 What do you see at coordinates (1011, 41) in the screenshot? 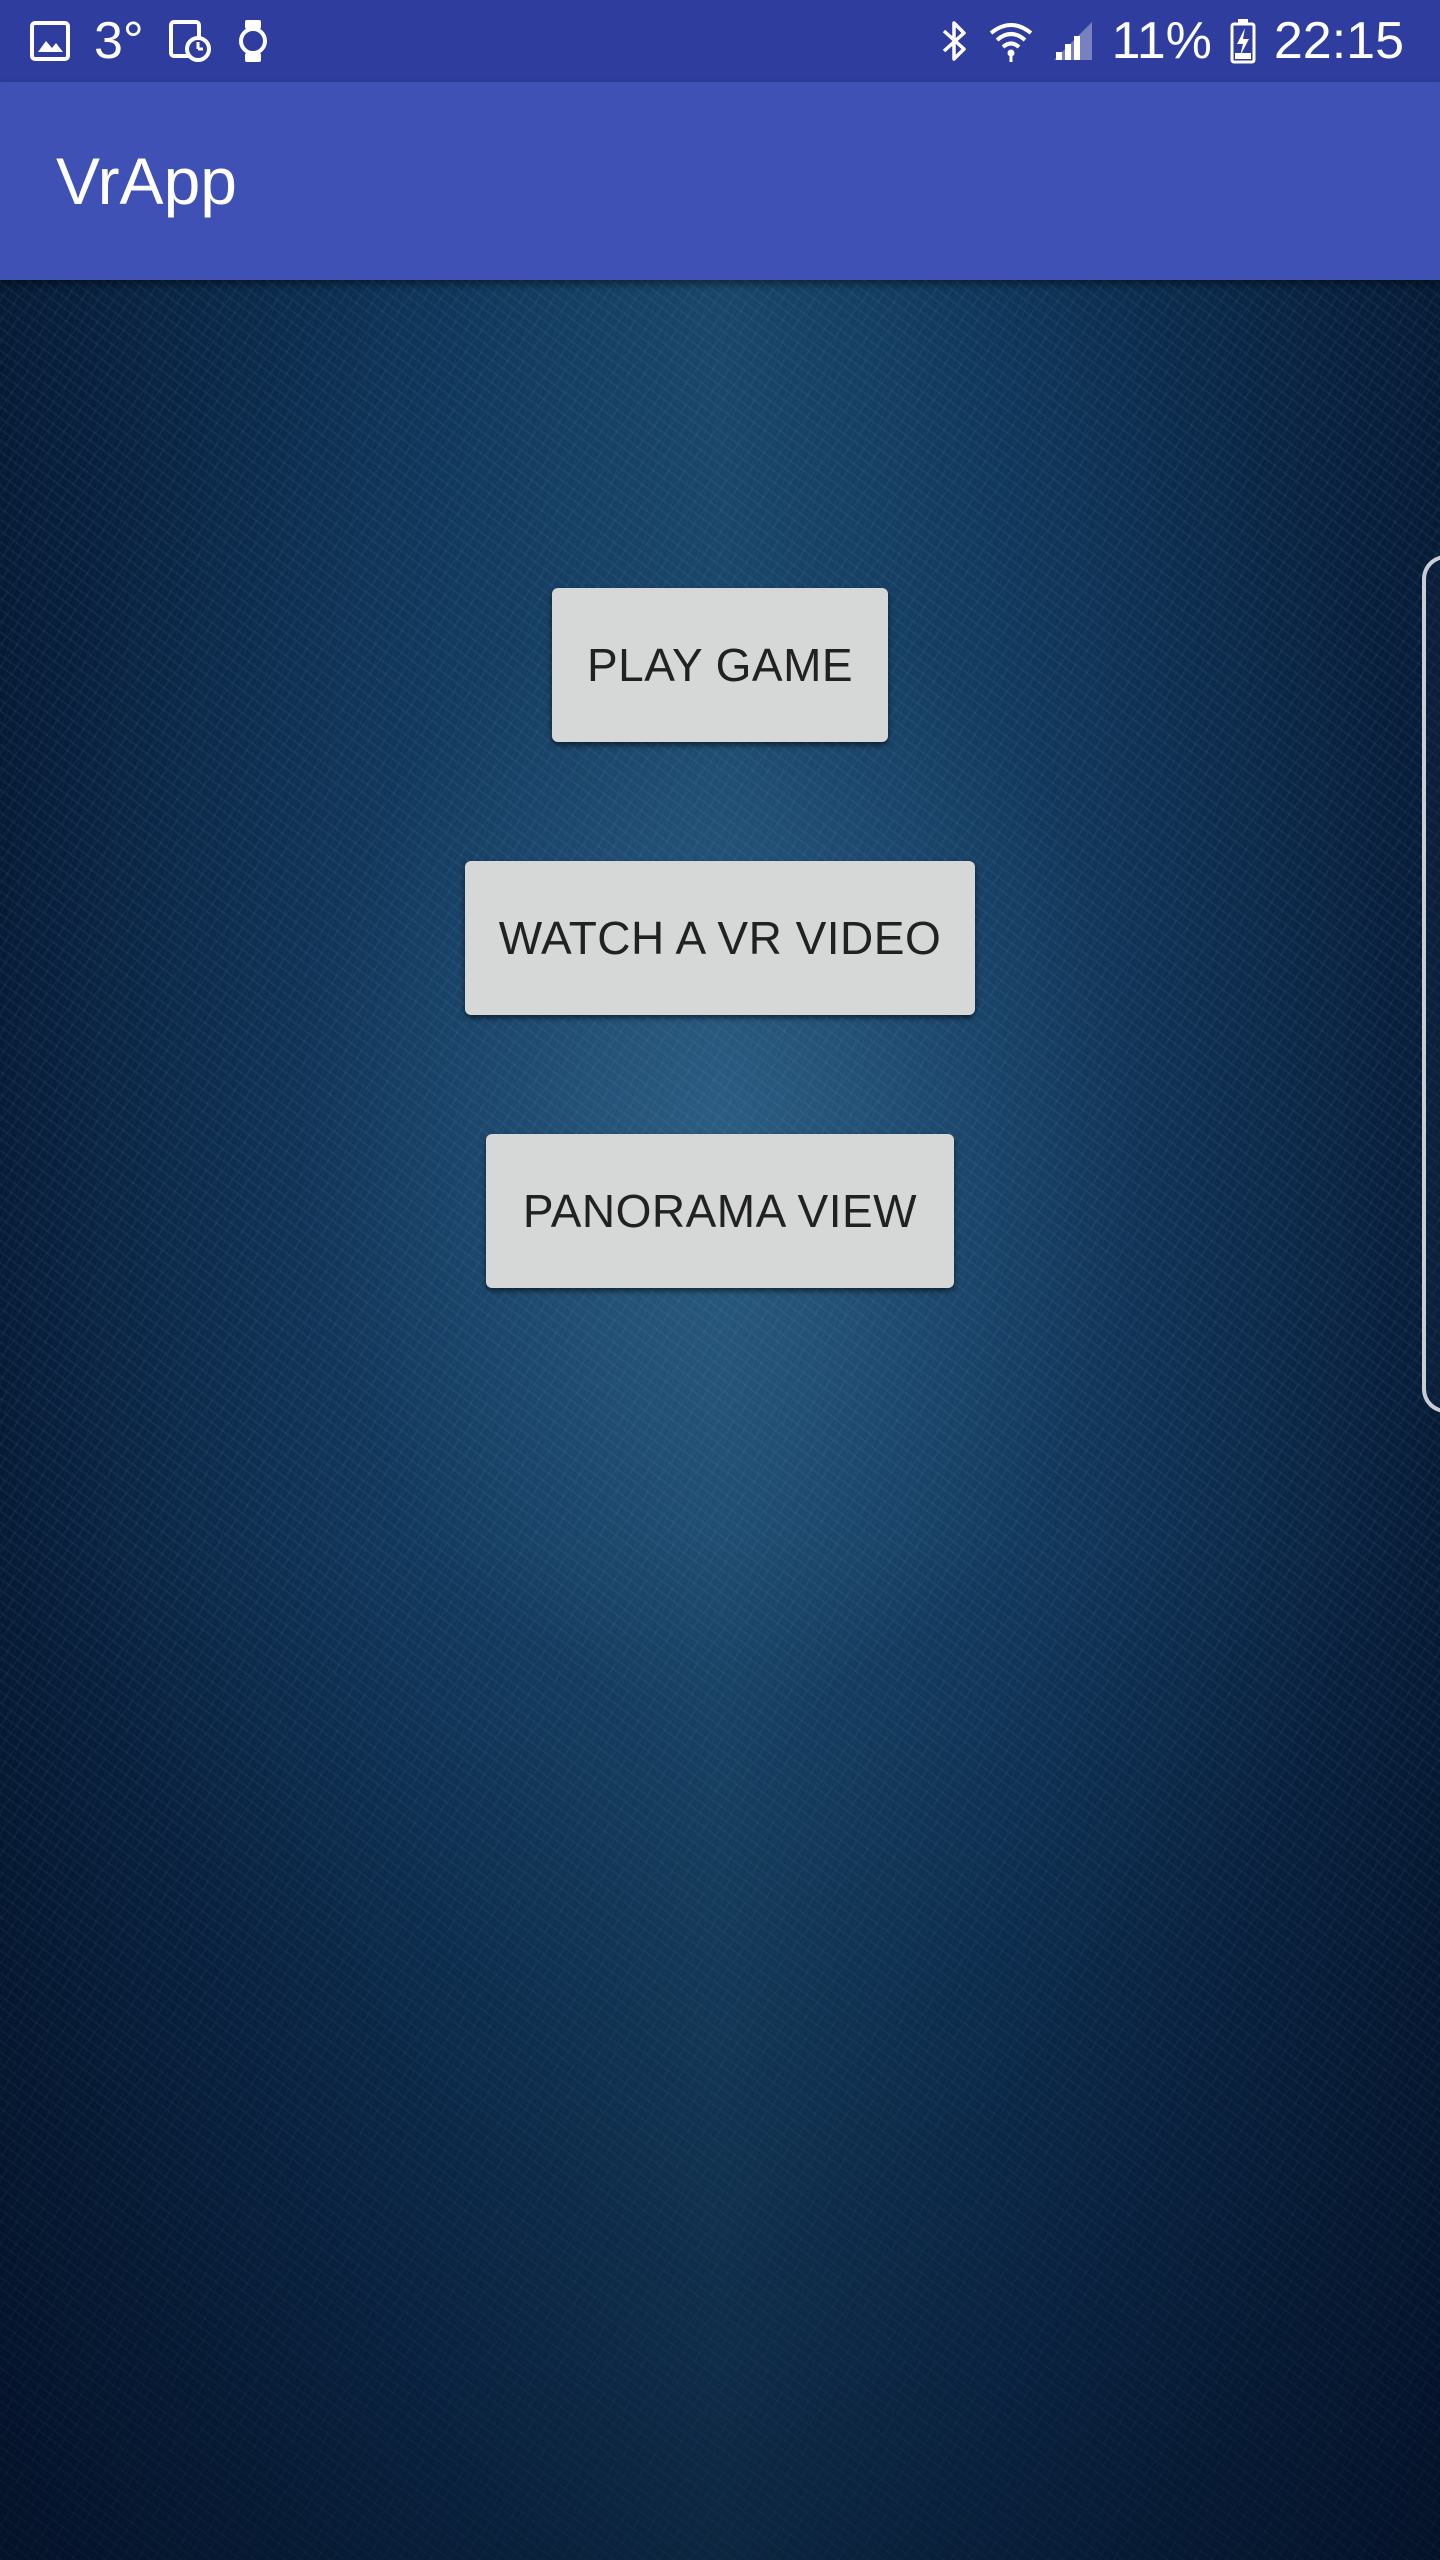
I see `wifi-icon` at bounding box center [1011, 41].